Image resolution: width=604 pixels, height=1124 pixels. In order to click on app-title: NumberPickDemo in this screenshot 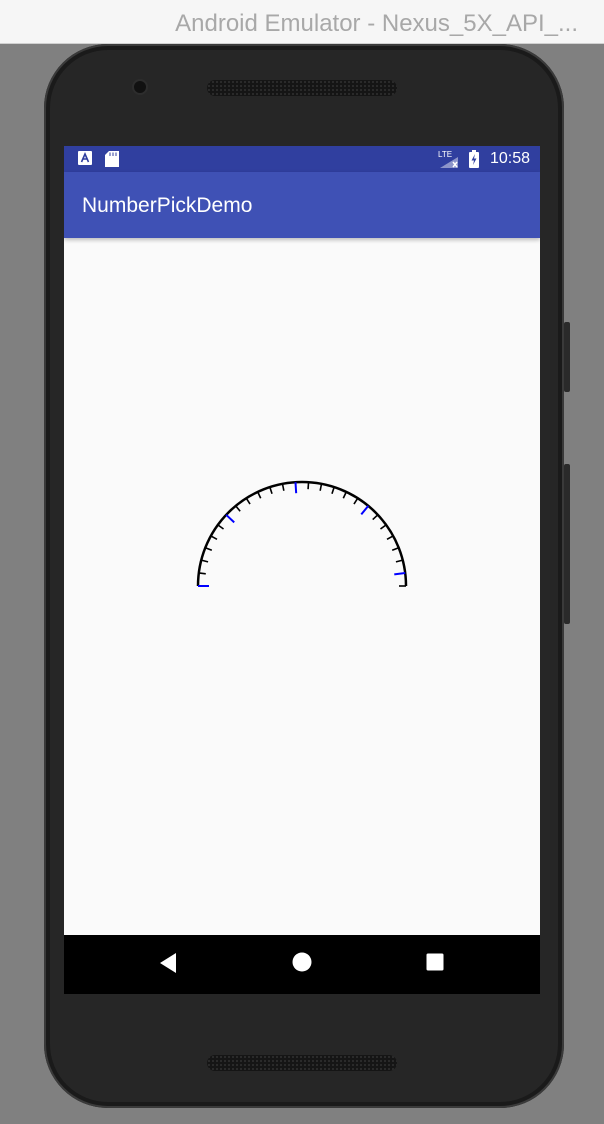, I will do `click(167, 205)`.